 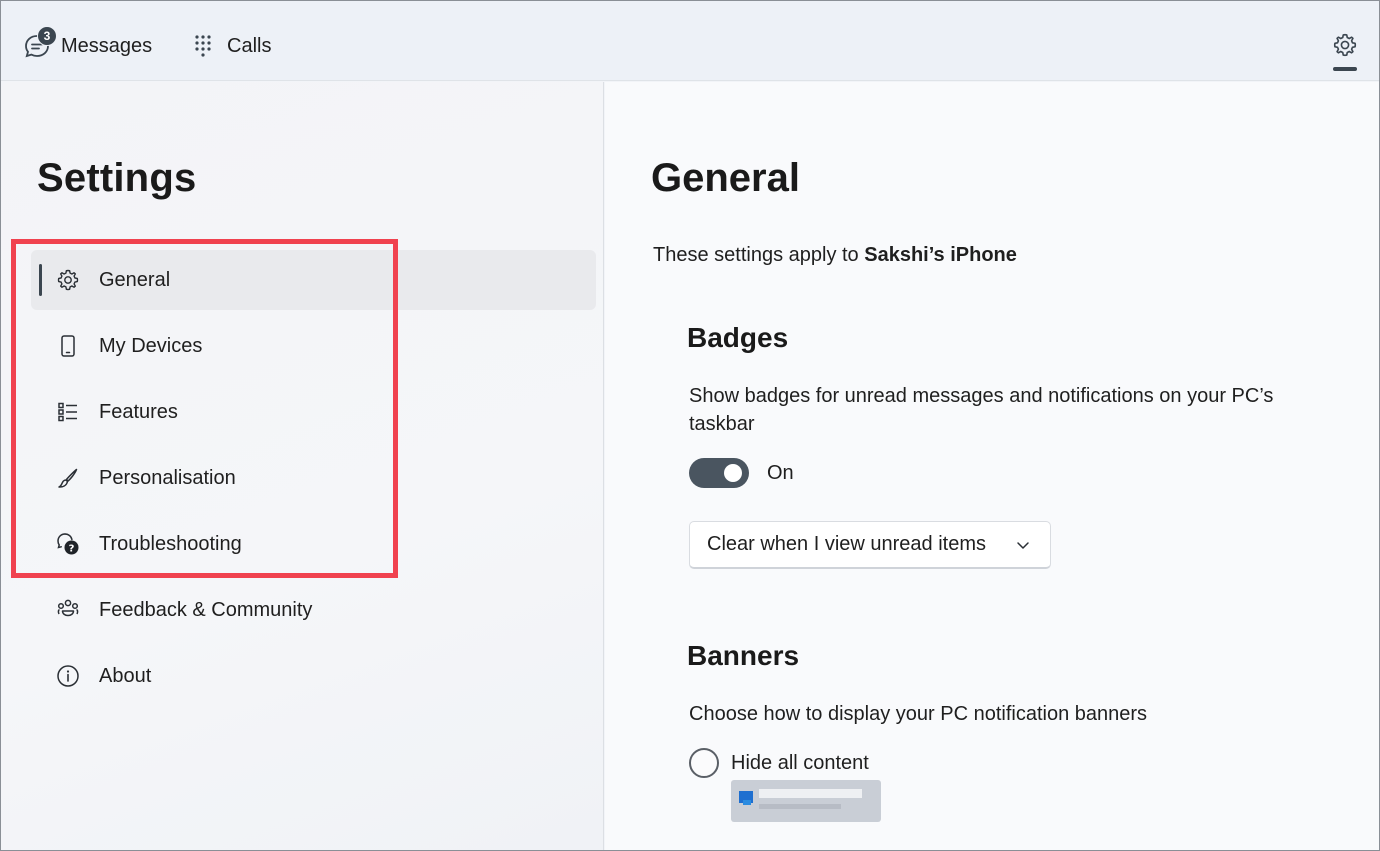 I want to click on applies-prefix: These settings apply to, so click(x=759, y=255).